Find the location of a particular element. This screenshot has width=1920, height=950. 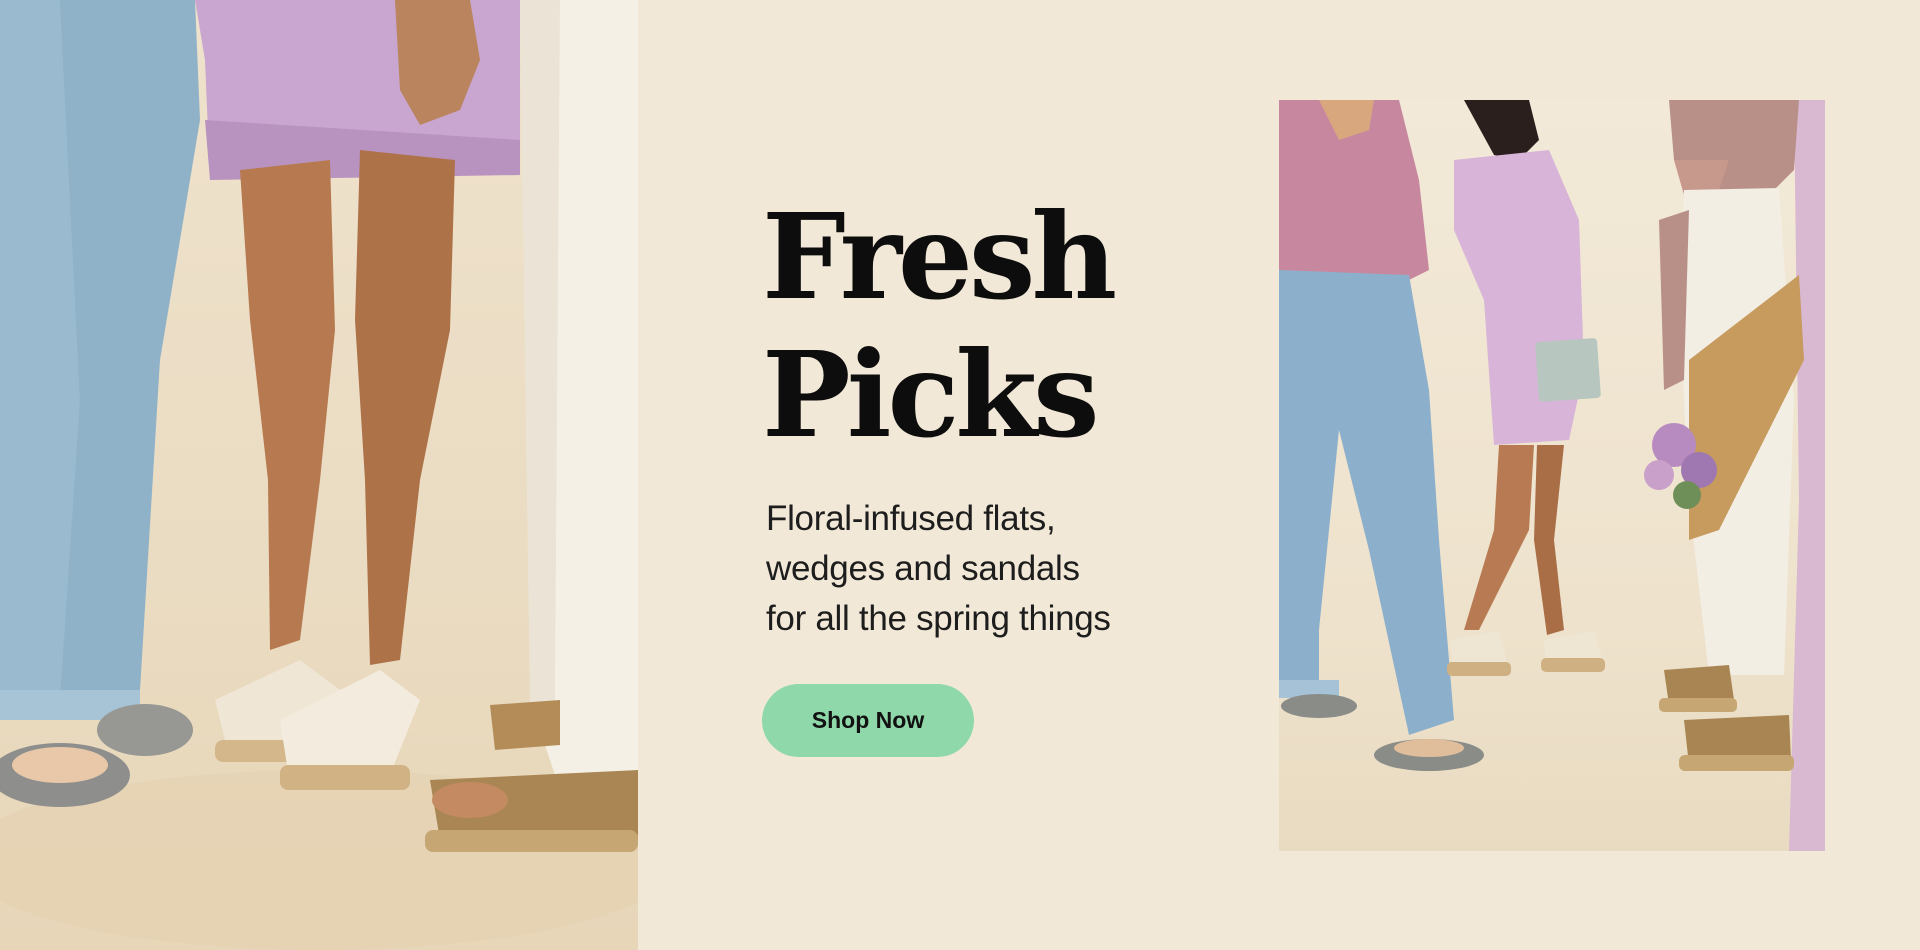

subhead-line-1: Floral-infused flats, is located at coordinates (911, 518).